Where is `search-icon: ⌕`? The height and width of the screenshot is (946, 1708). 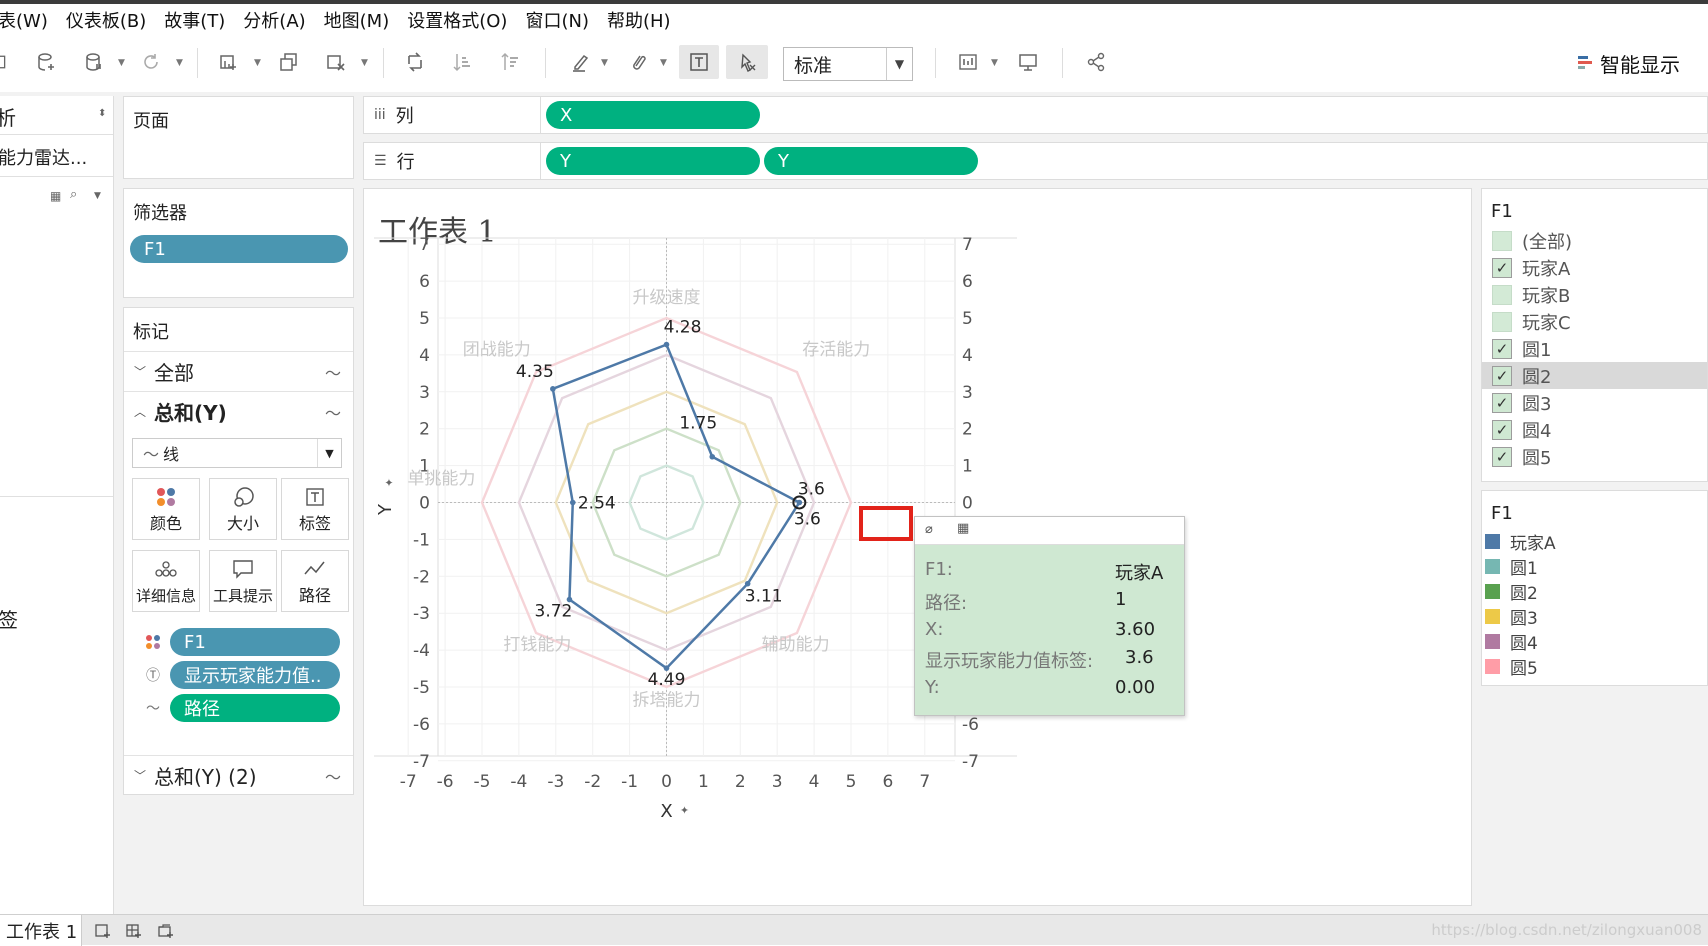 search-icon: ⌕ is located at coordinates (73, 194).